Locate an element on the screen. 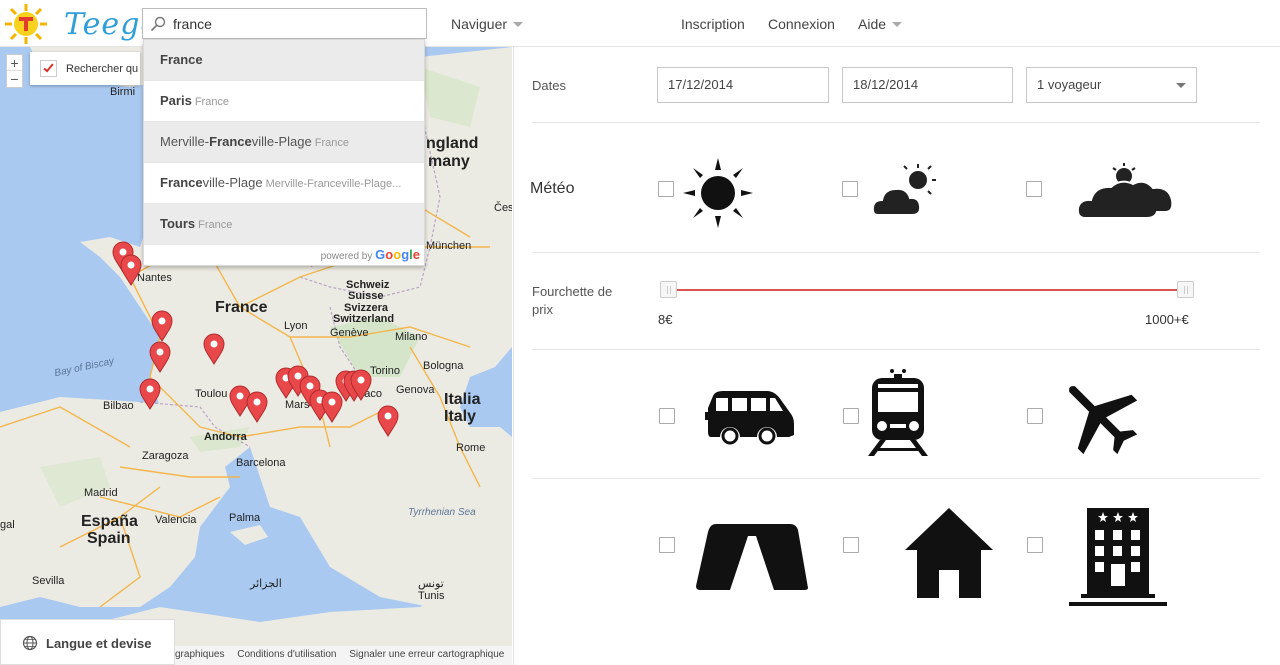  lodging-hotel-checkbox is located at coordinates (1035, 545).